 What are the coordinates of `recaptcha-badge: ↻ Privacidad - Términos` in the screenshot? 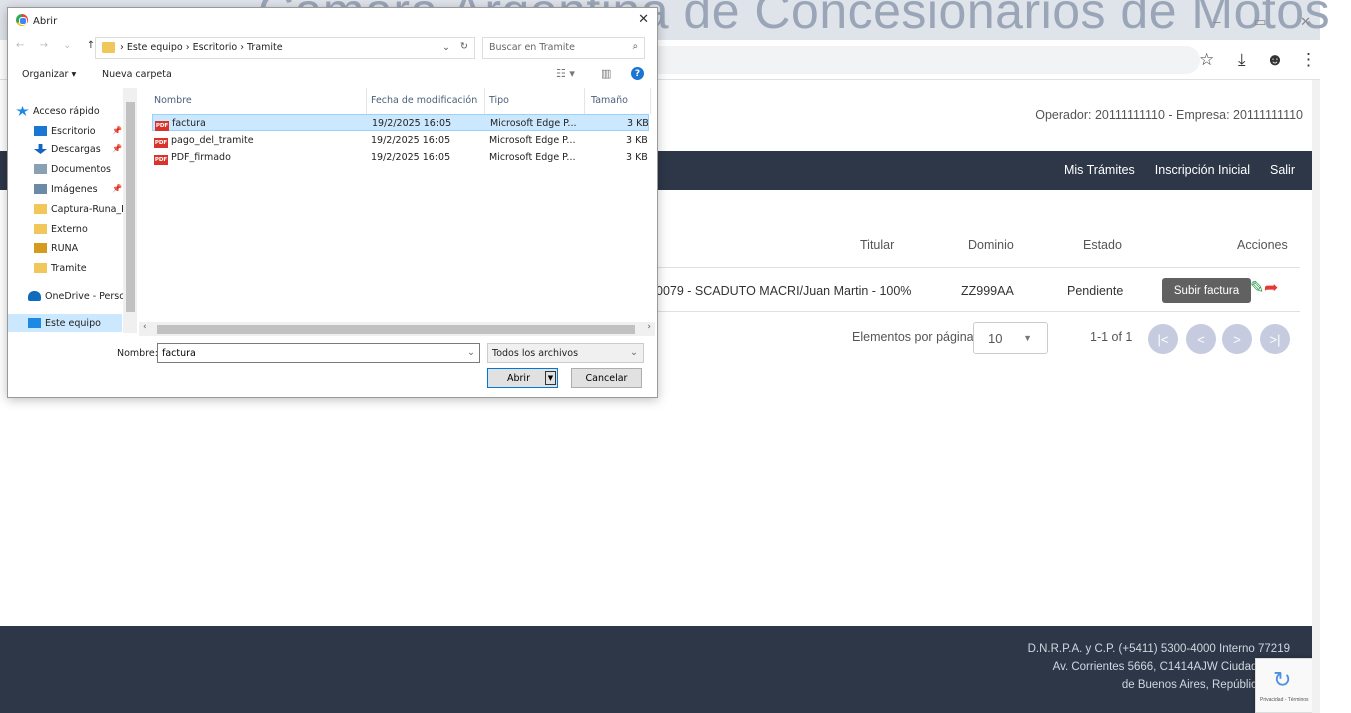 It's located at (1284, 685).